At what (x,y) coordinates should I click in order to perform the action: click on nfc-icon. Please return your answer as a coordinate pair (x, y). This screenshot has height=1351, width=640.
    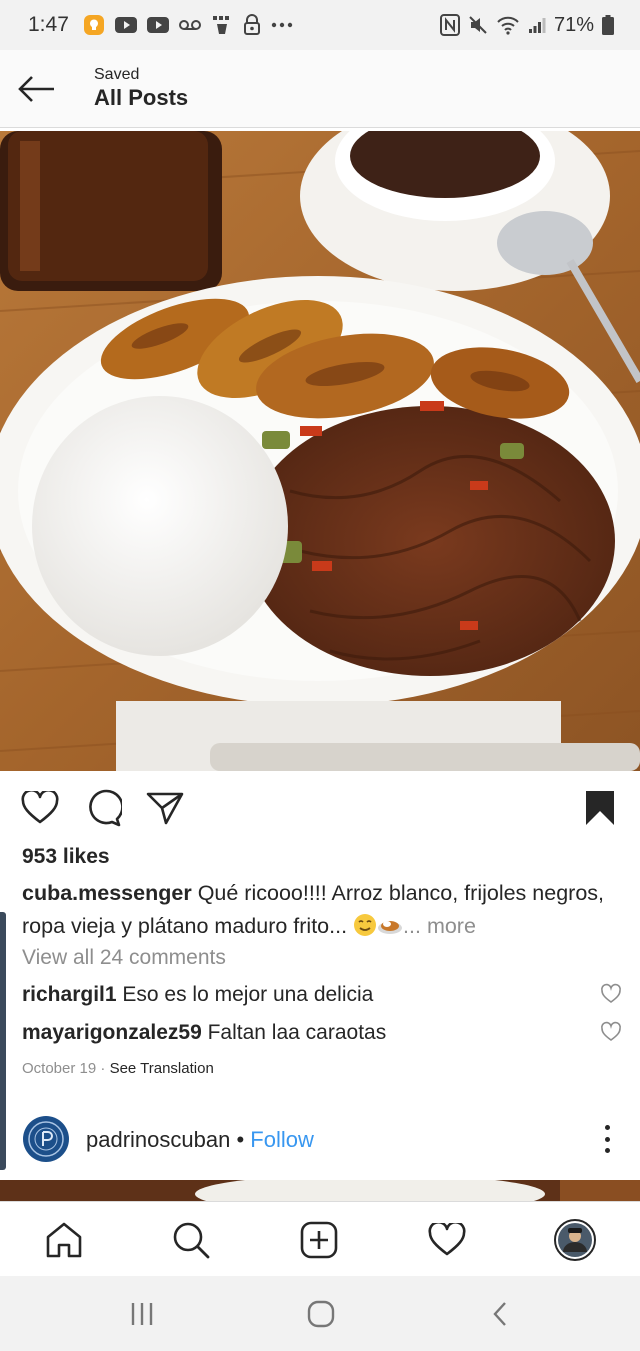
    Looking at the image, I should click on (449, 25).